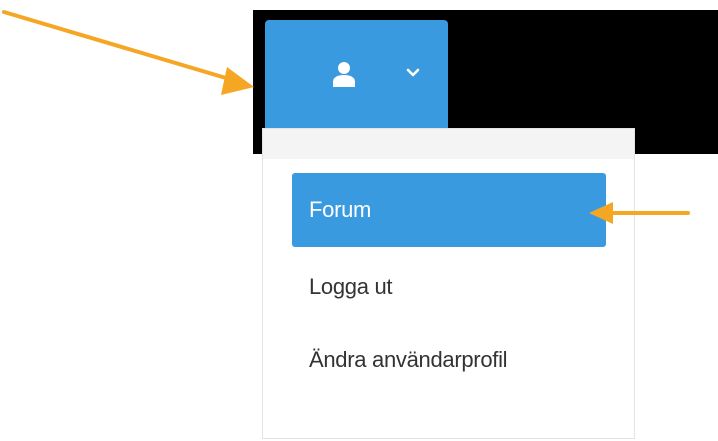  Describe the element at coordinates (344, 74) in the screenshot. I see `user-icon` at that location.